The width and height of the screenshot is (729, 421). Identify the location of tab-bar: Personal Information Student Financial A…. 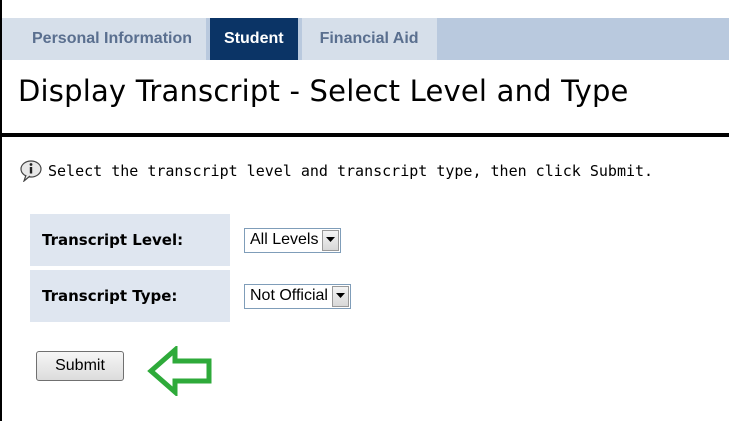
(365, 39).